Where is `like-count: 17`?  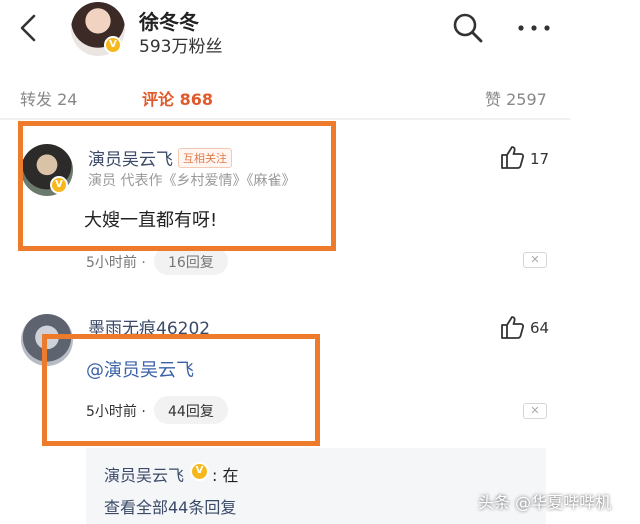 like-count: 17 is located at coordinates (540, 159).